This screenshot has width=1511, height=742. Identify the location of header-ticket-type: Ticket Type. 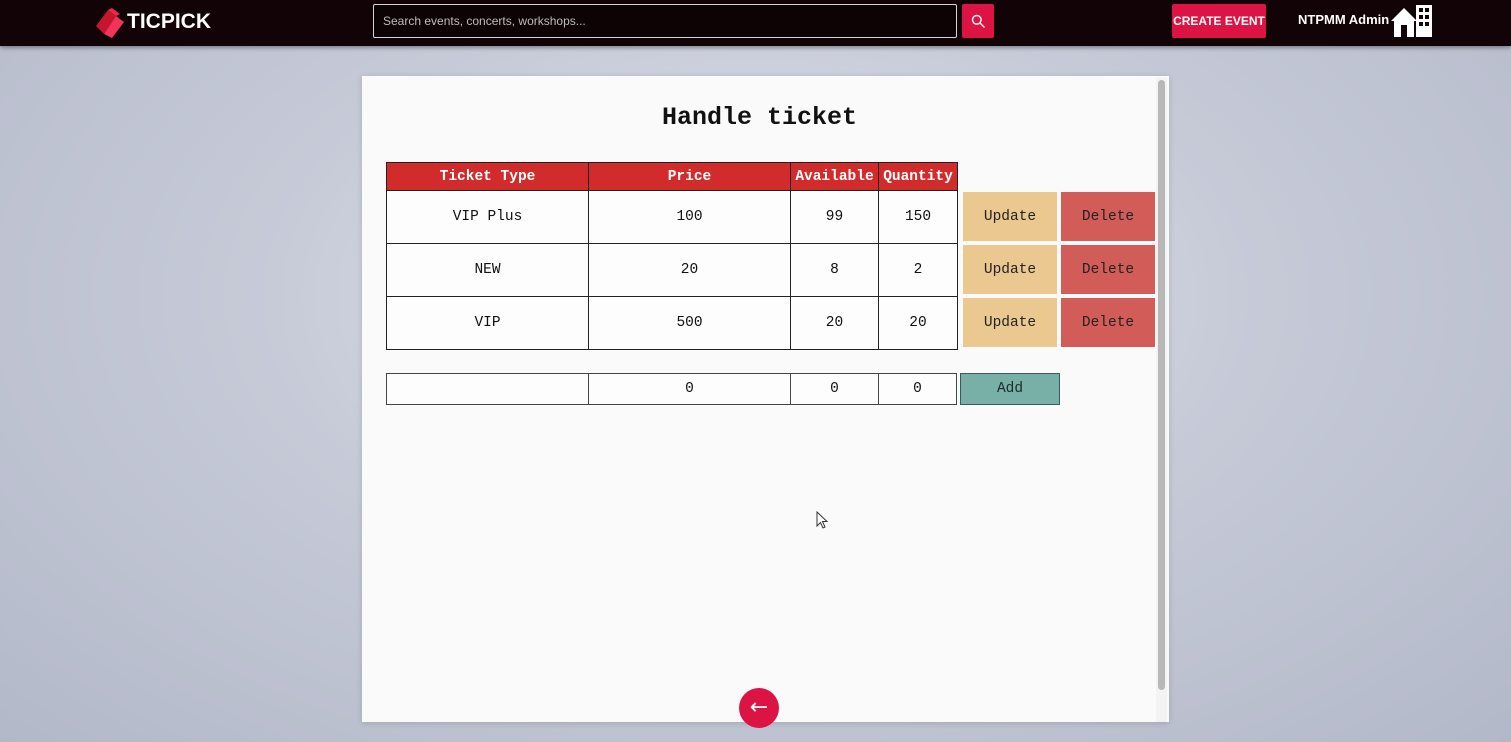
(487, 176).